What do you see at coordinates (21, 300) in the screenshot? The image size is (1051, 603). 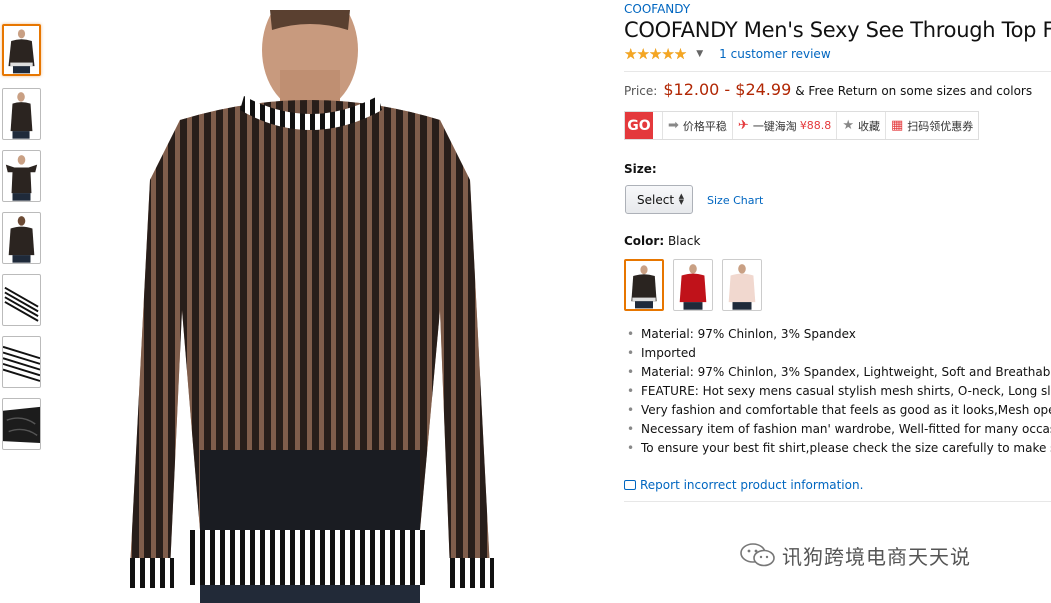 I see `thumbnail-cuff-detail` at bounding box center [21, 300].